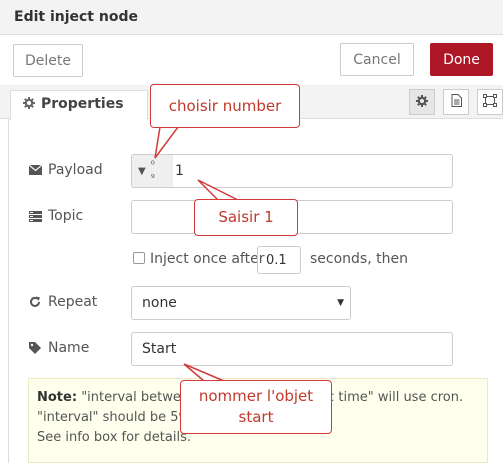 This screenshot has width=503, height=463. I want to click on frame-icon, so click(490, 102).